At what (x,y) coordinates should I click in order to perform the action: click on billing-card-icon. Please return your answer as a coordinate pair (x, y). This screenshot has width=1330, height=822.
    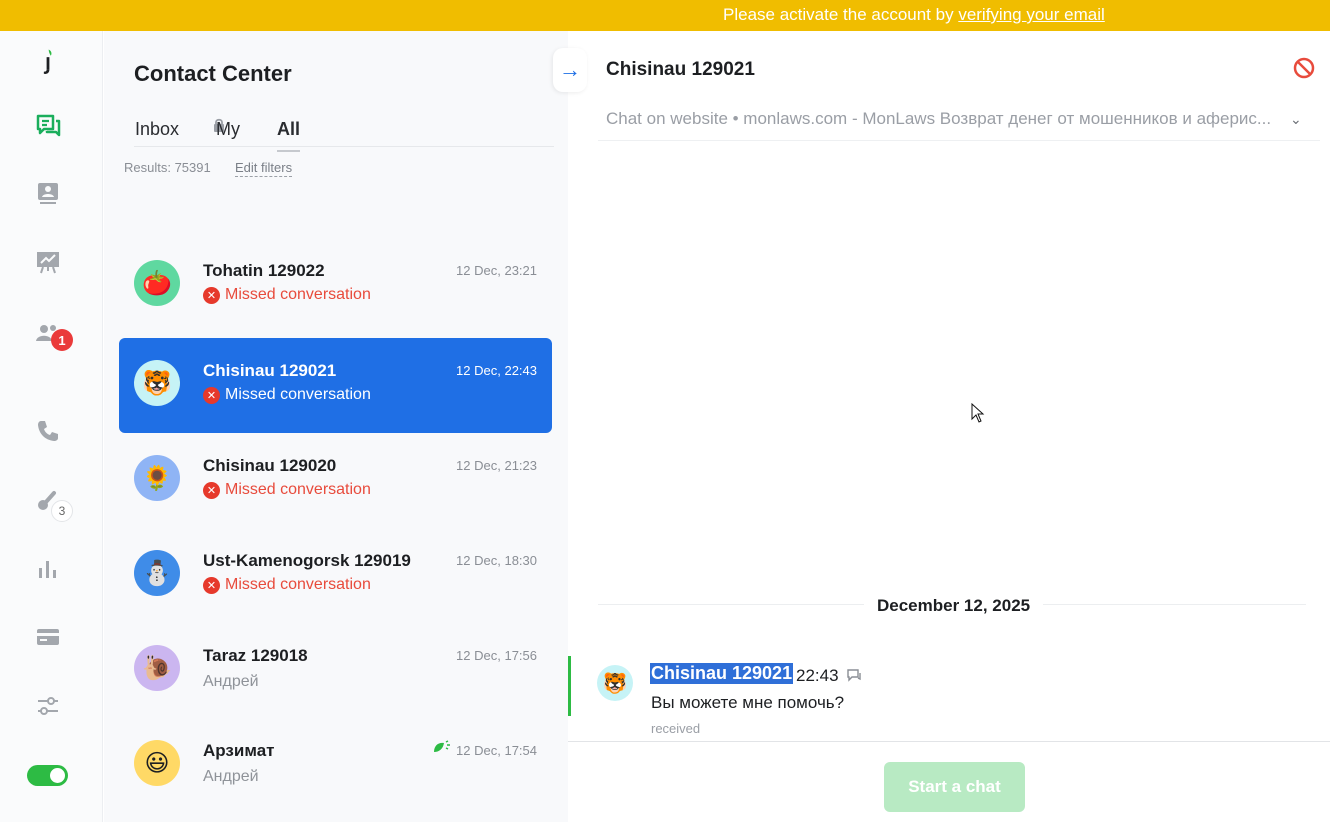
    Looking at the image, I should click on (48, 637).